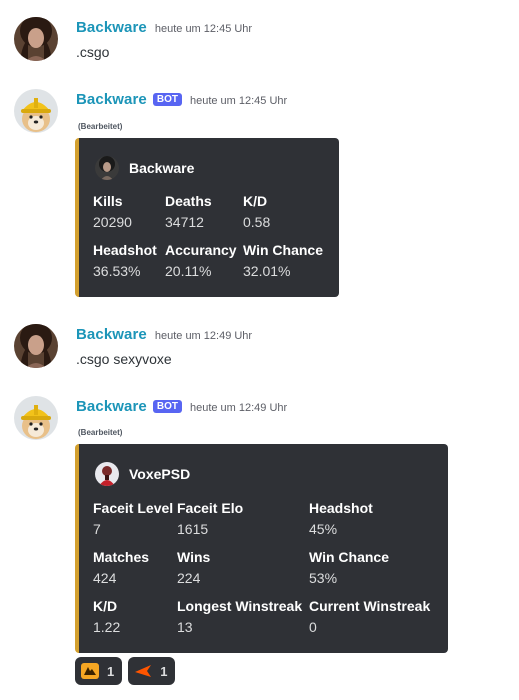 The image size is (519, 700). What do you see at coordinates (133, 518) in the screenshot?
I see `embed-field: Faceit Level 7` at bounding box center [133, 518].